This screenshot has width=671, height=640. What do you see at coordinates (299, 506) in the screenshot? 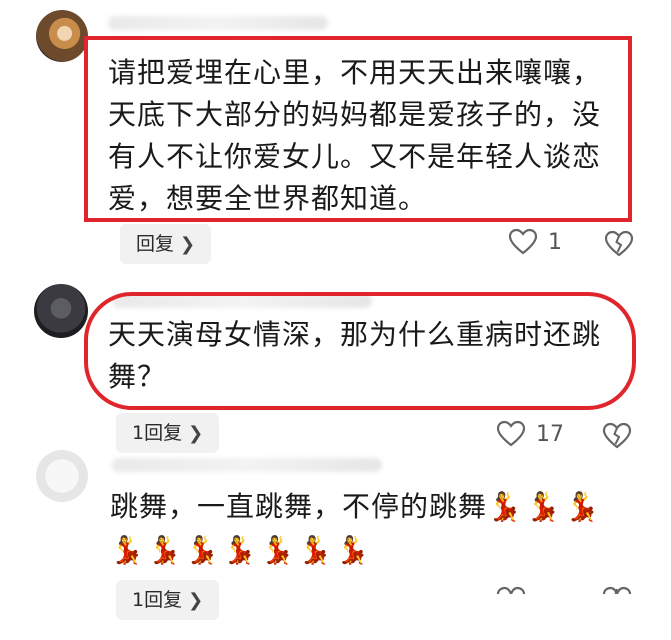
I see `comment-line-text: 跳舞，一直跳舞，不停的跳舞` at bounding box center [299, 506].